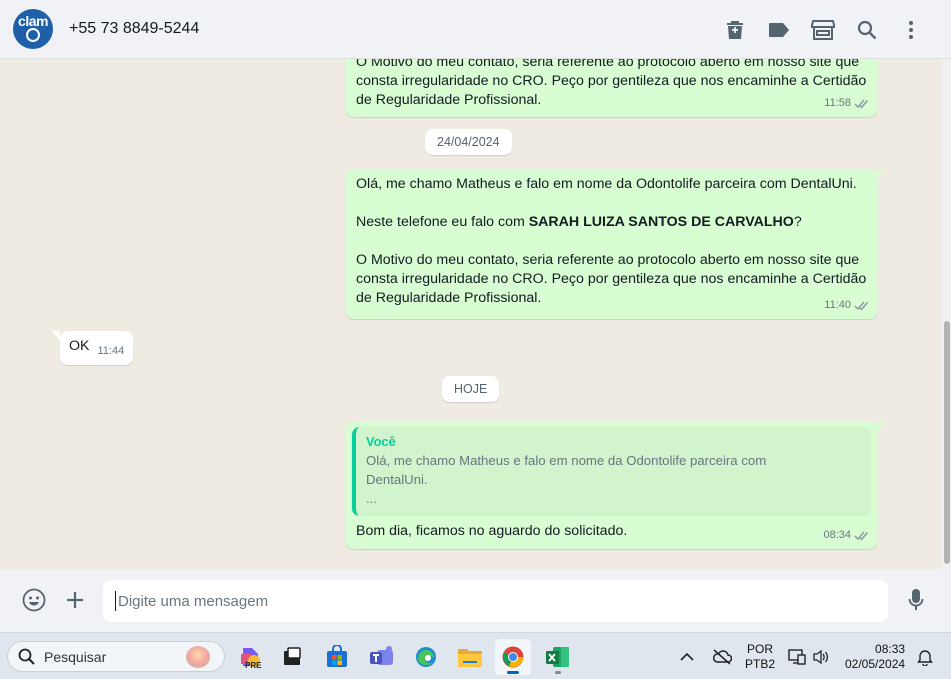 The image size is (951, 679). What do you see at coordinates (381, 441) in the screenshot?
I see `quote-author: Você` at bounding box center [381, 441].